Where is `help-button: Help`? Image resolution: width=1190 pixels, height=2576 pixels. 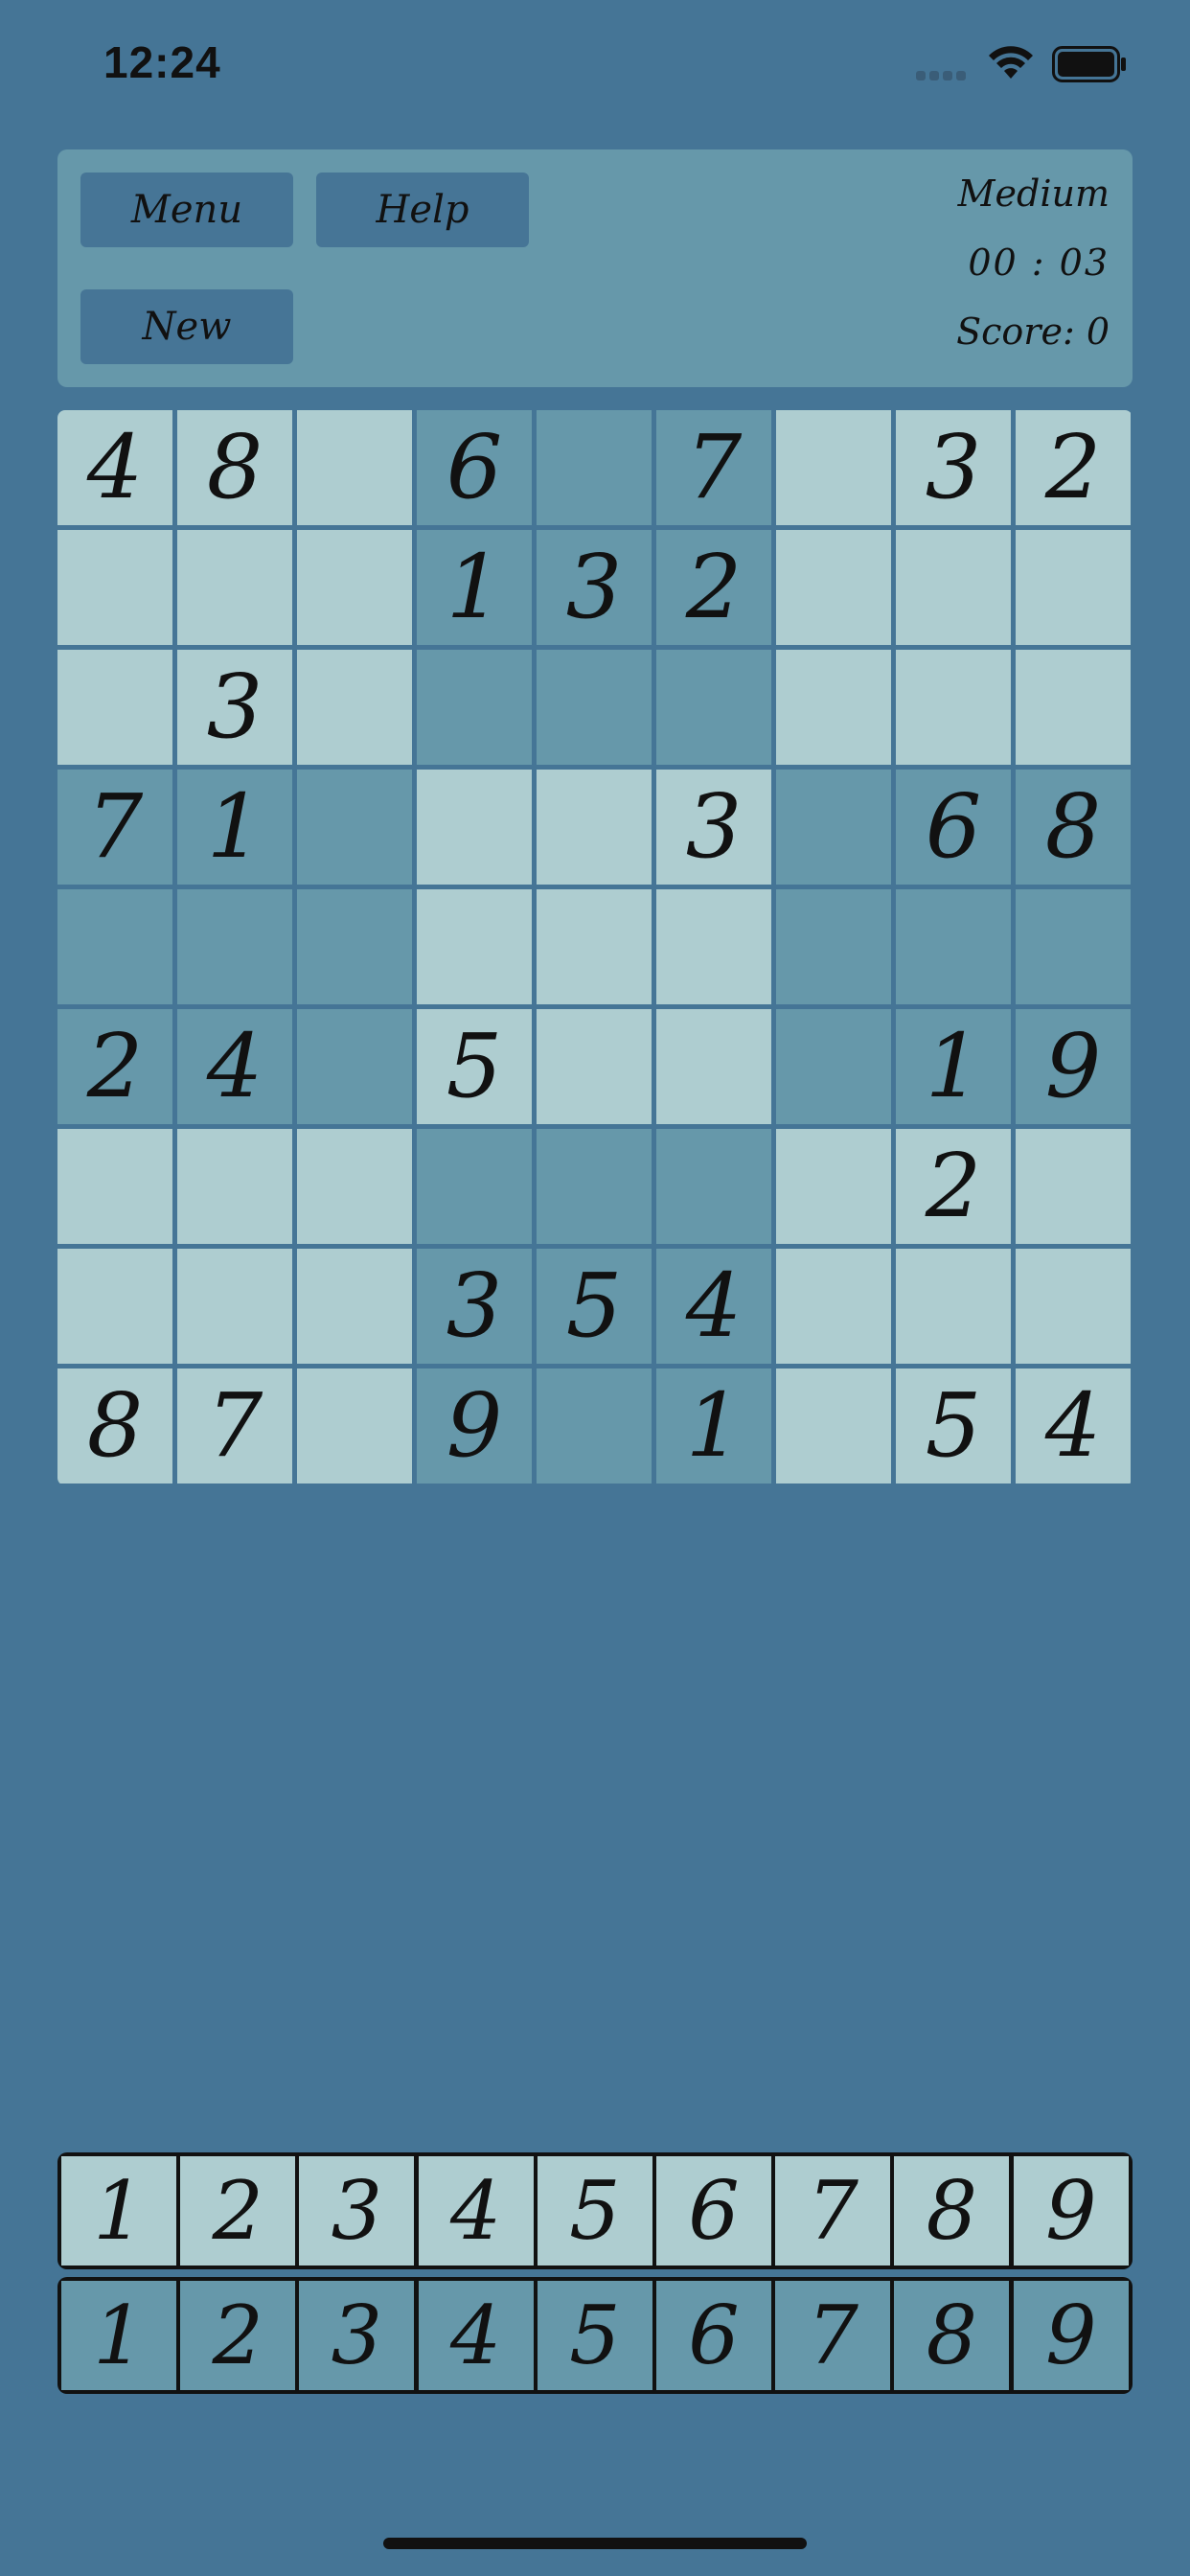 help-button: Help is located at coordinates (422, 209).